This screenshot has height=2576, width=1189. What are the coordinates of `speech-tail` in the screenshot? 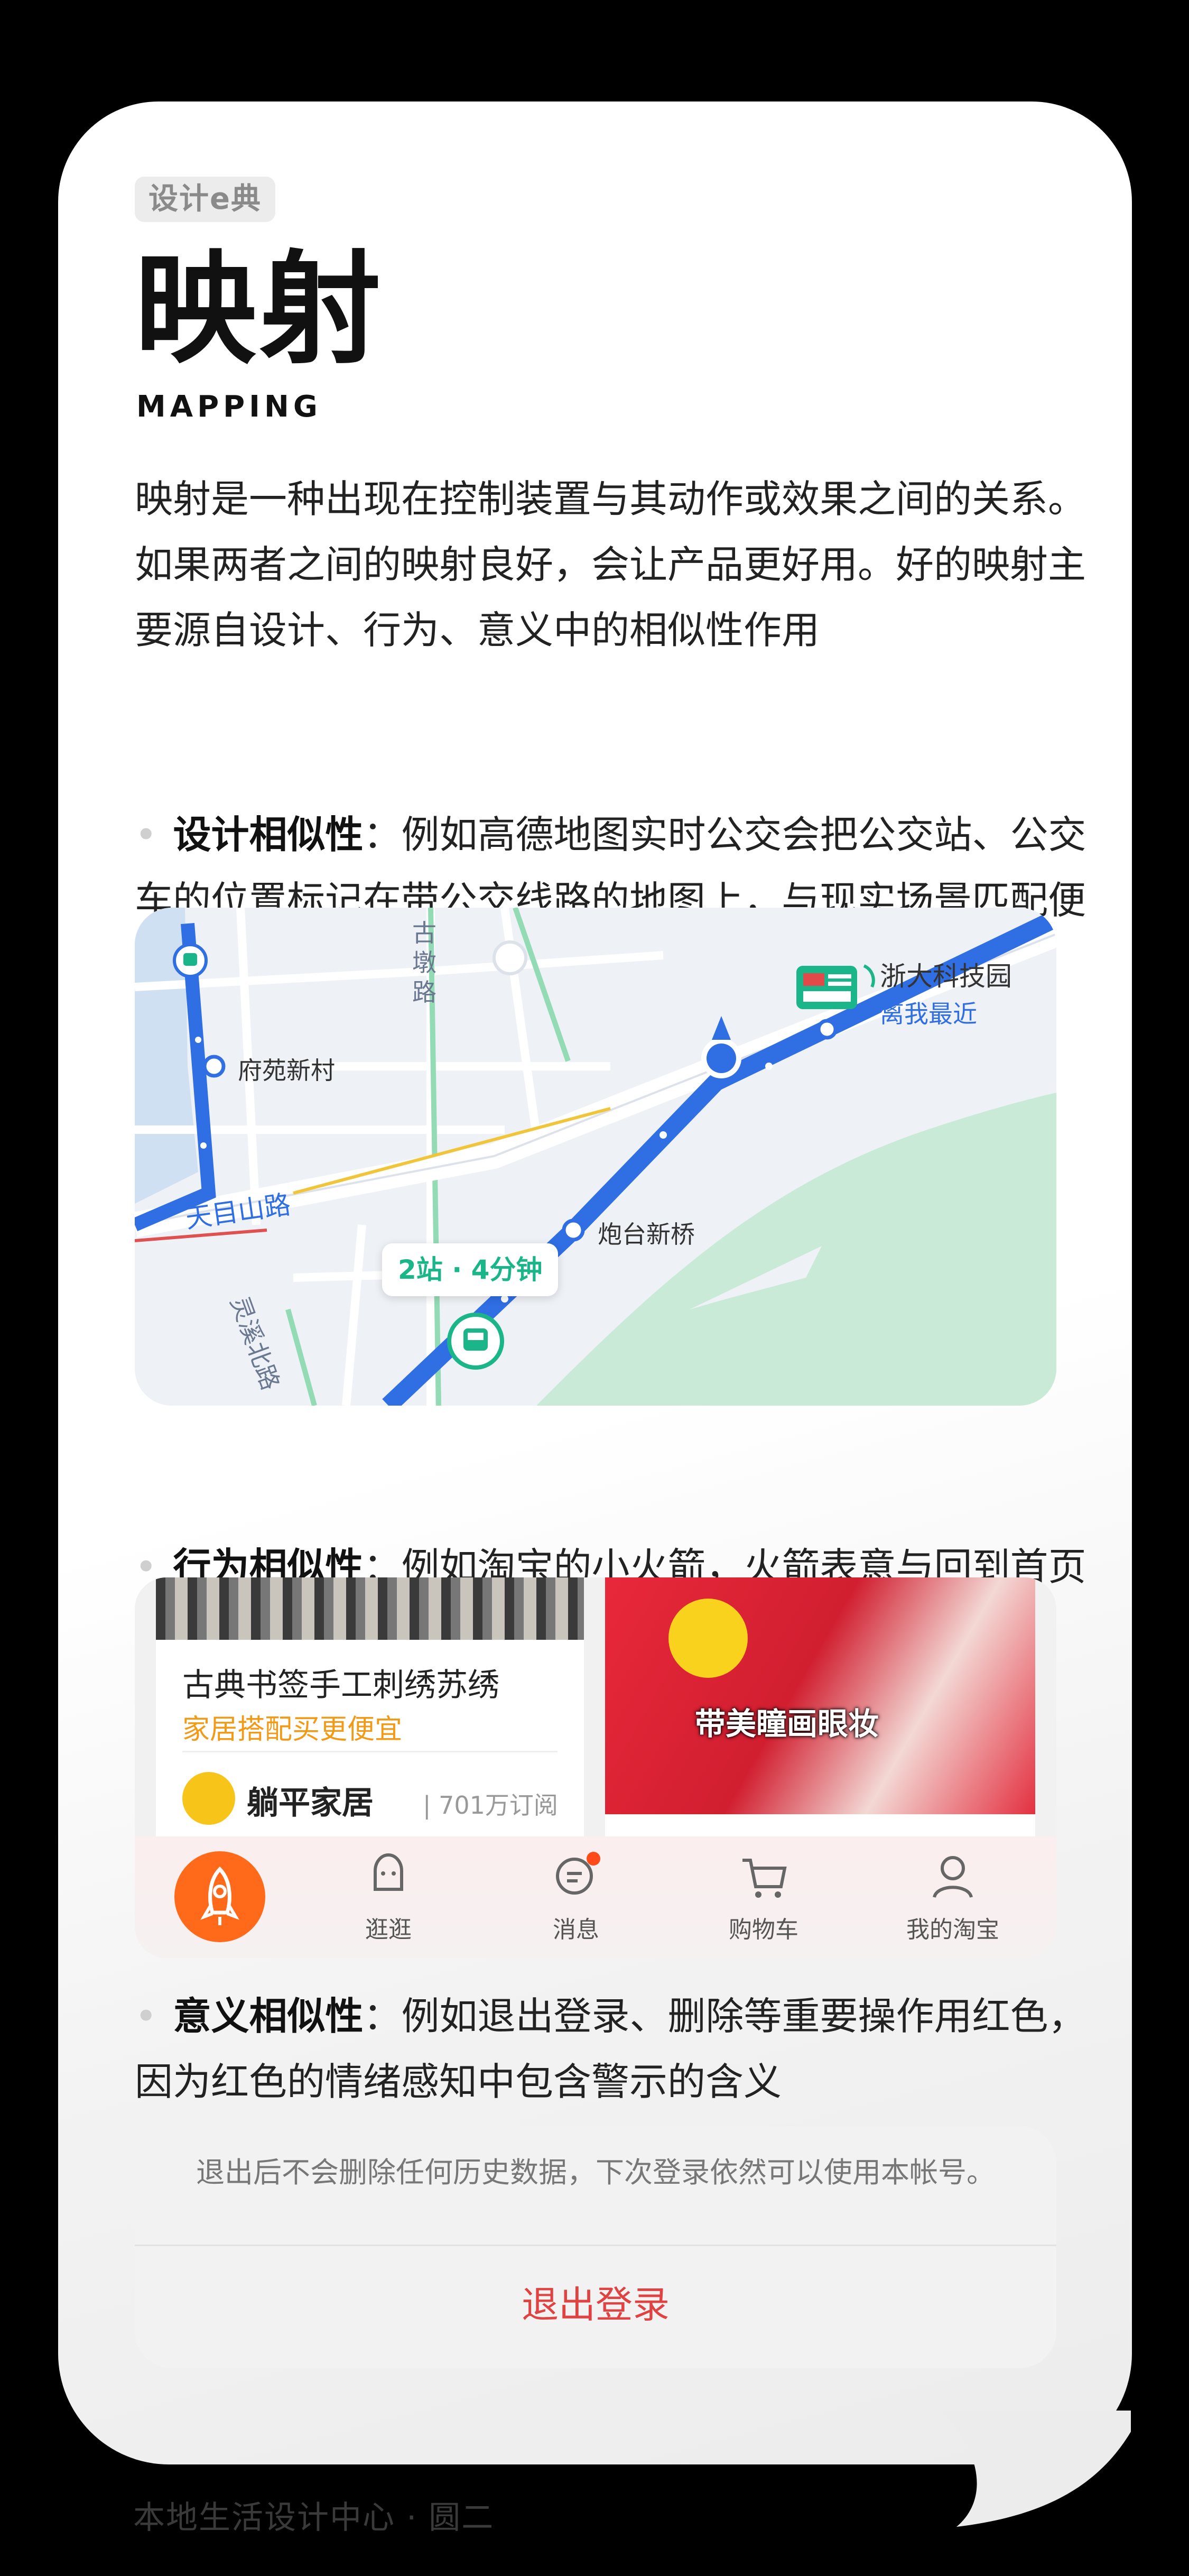 It's located at (1036, 2469).